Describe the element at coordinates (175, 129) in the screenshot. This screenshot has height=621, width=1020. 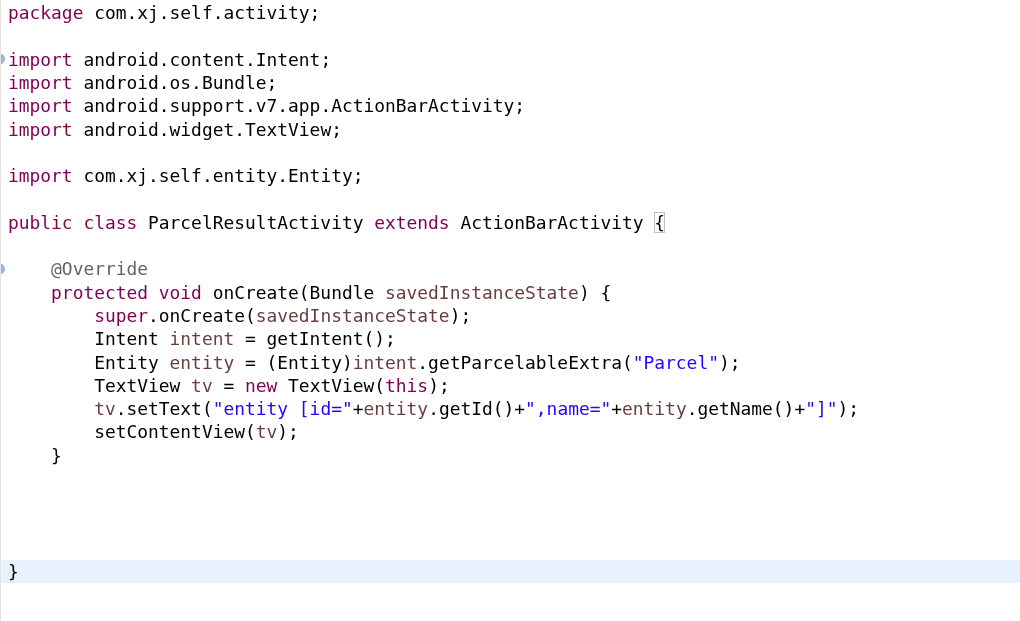
I see `code-line: import android.widget.TextView;` at that location.